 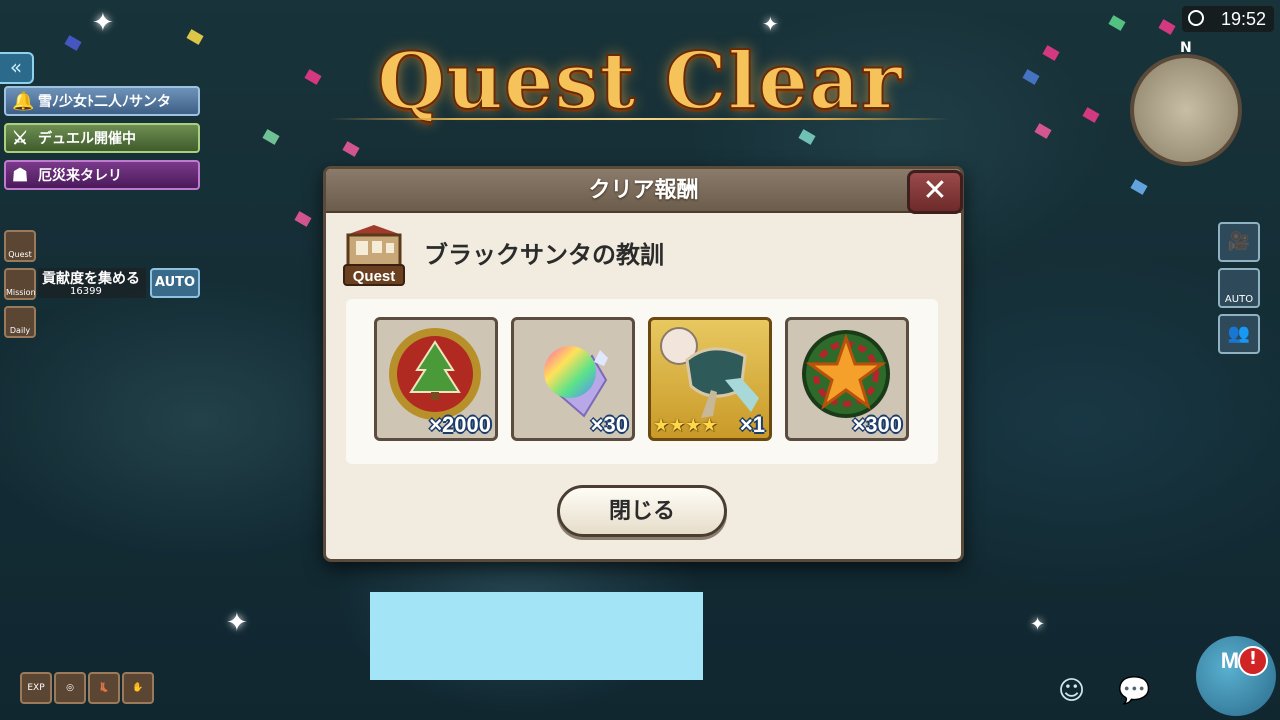 I want to click on duel-label: デュエル開催中, so click(x=87, y=138).